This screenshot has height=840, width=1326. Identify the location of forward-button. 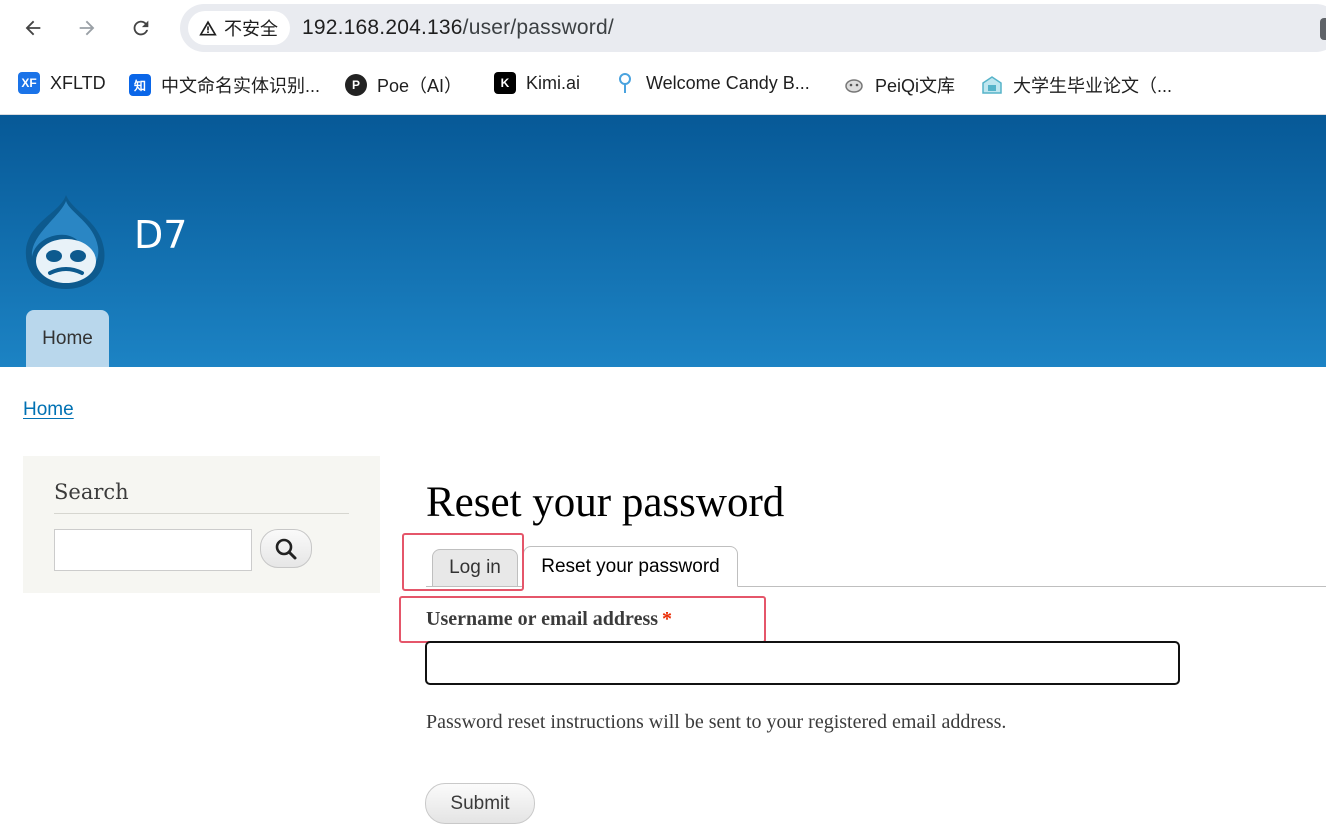
(87, 28).